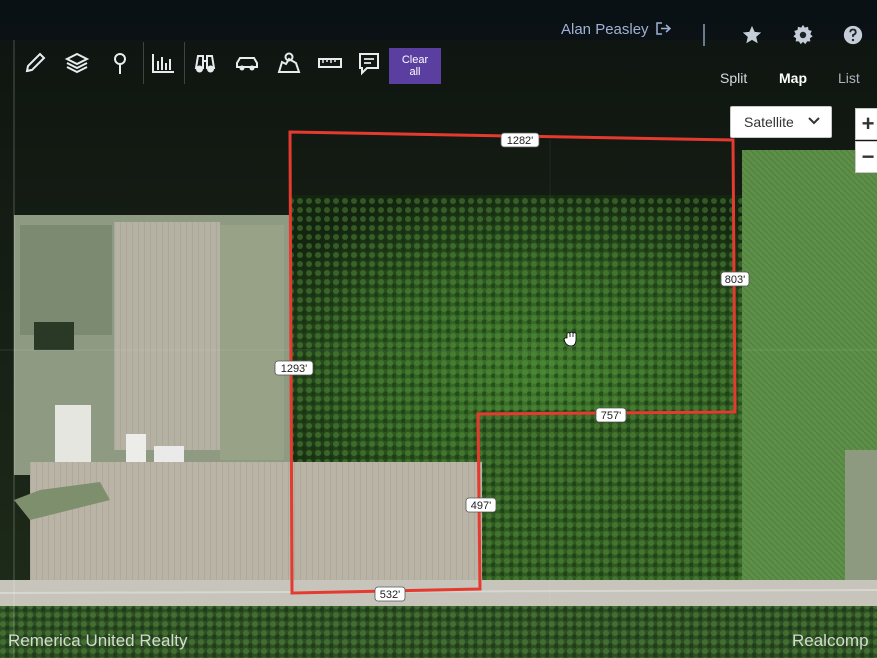 This screenshot has width=877, height=658. What do you see at coordinates (769, 122) in the screenshot?
I see `map-type-value: Satellite` at bounding box center [769, 122].